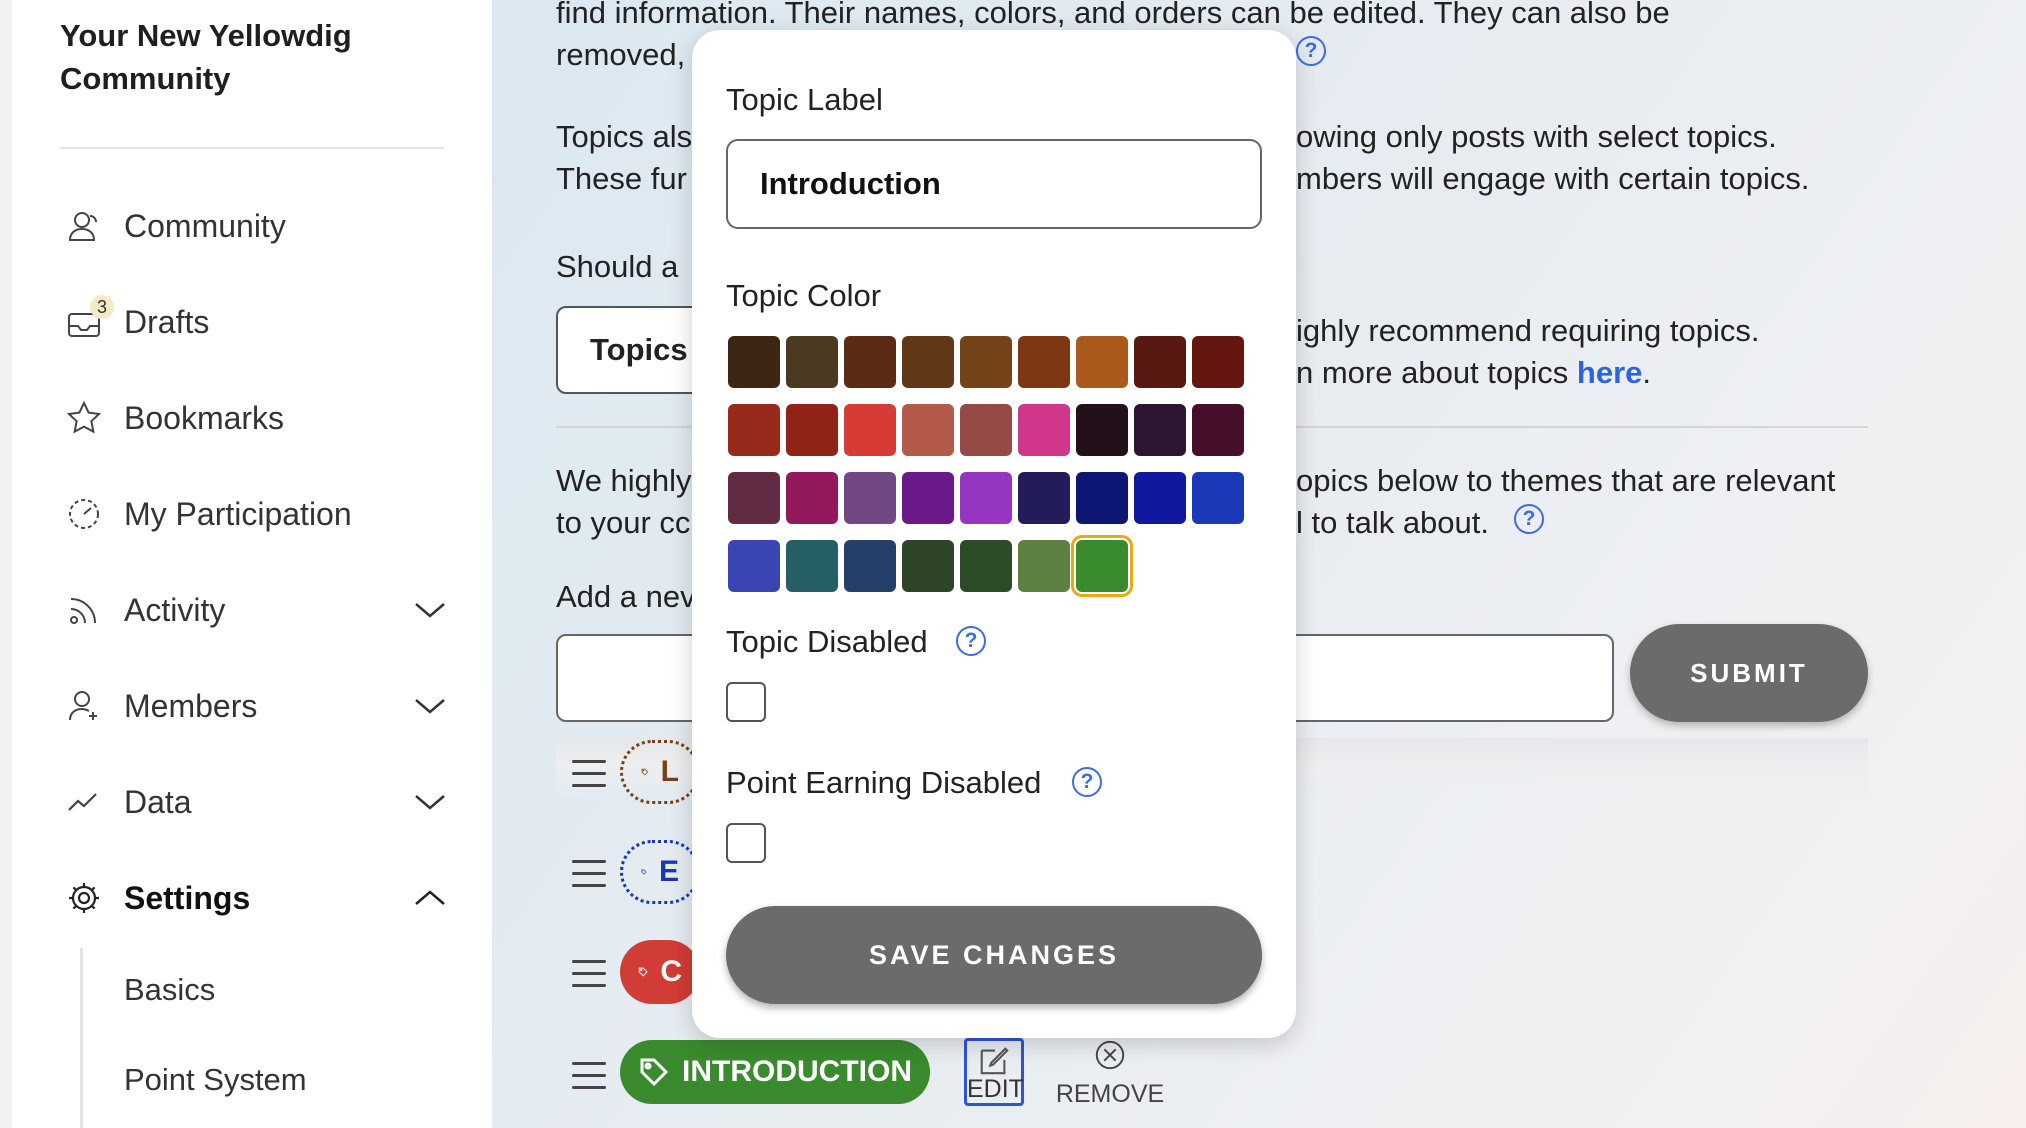 The height and width of the screenshot is (1128, 2026). I want to click on topic-pill: C, so click(660, 972).